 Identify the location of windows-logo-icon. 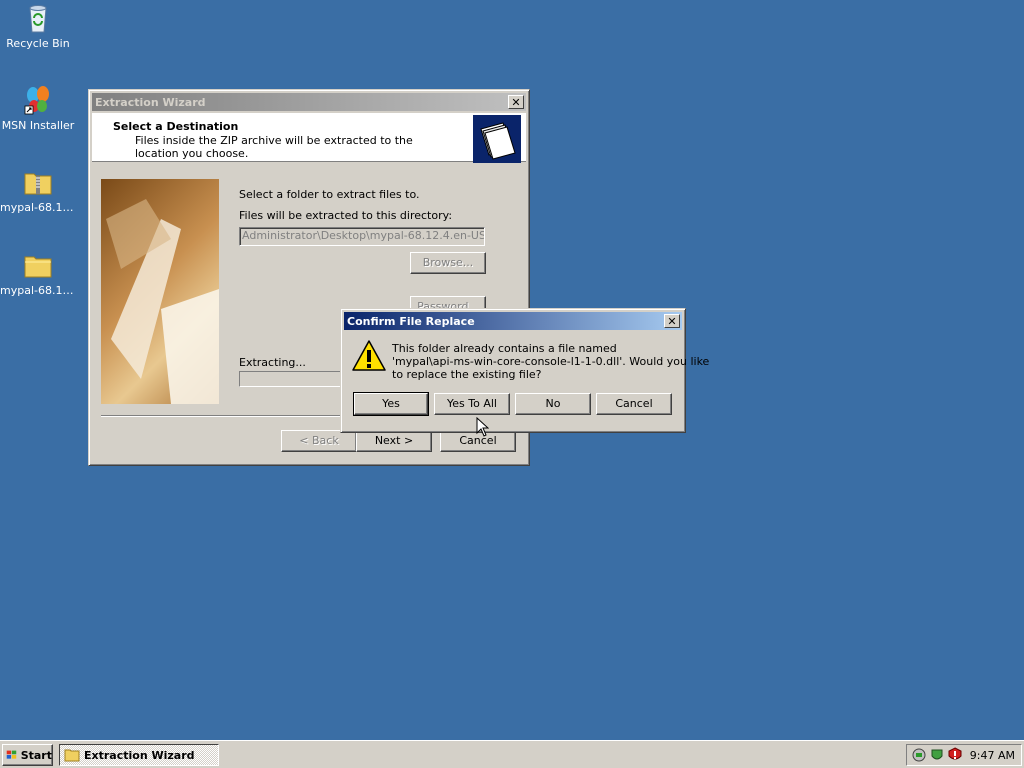
(11, 754).